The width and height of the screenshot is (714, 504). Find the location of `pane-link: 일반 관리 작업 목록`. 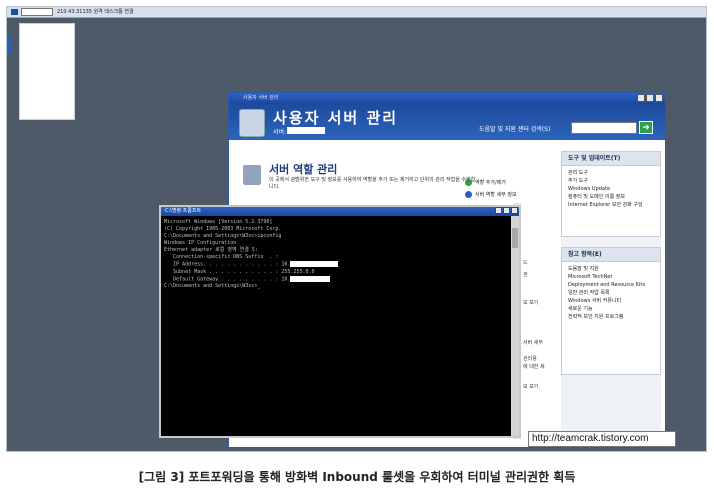

pane-link: 일반 관리 작업 목록 is located at coordinates (611, 293).